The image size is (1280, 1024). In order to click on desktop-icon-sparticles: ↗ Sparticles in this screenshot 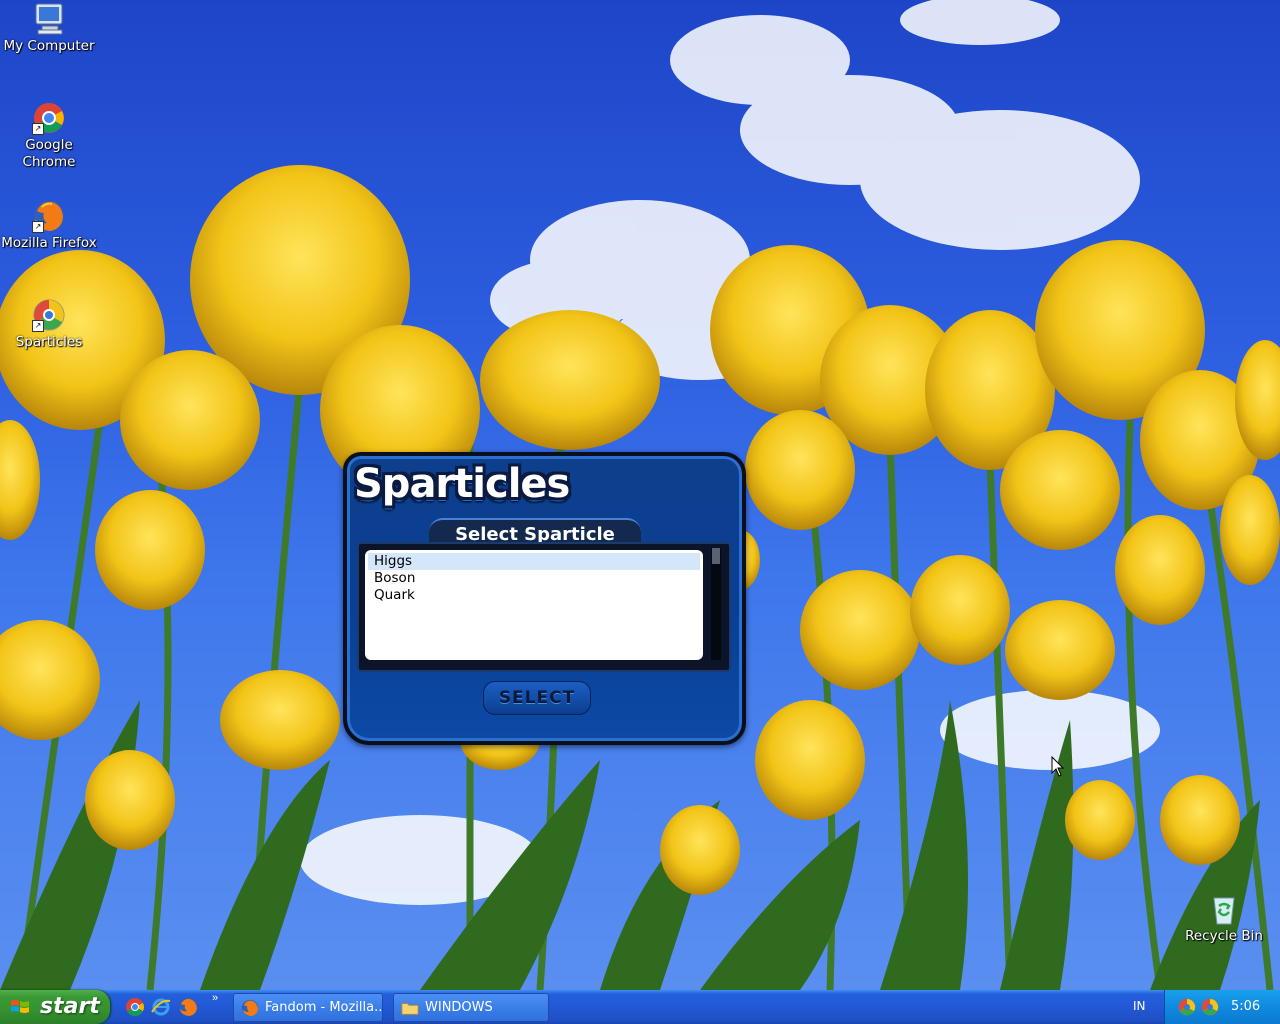, I will do `click(49, 324)`.